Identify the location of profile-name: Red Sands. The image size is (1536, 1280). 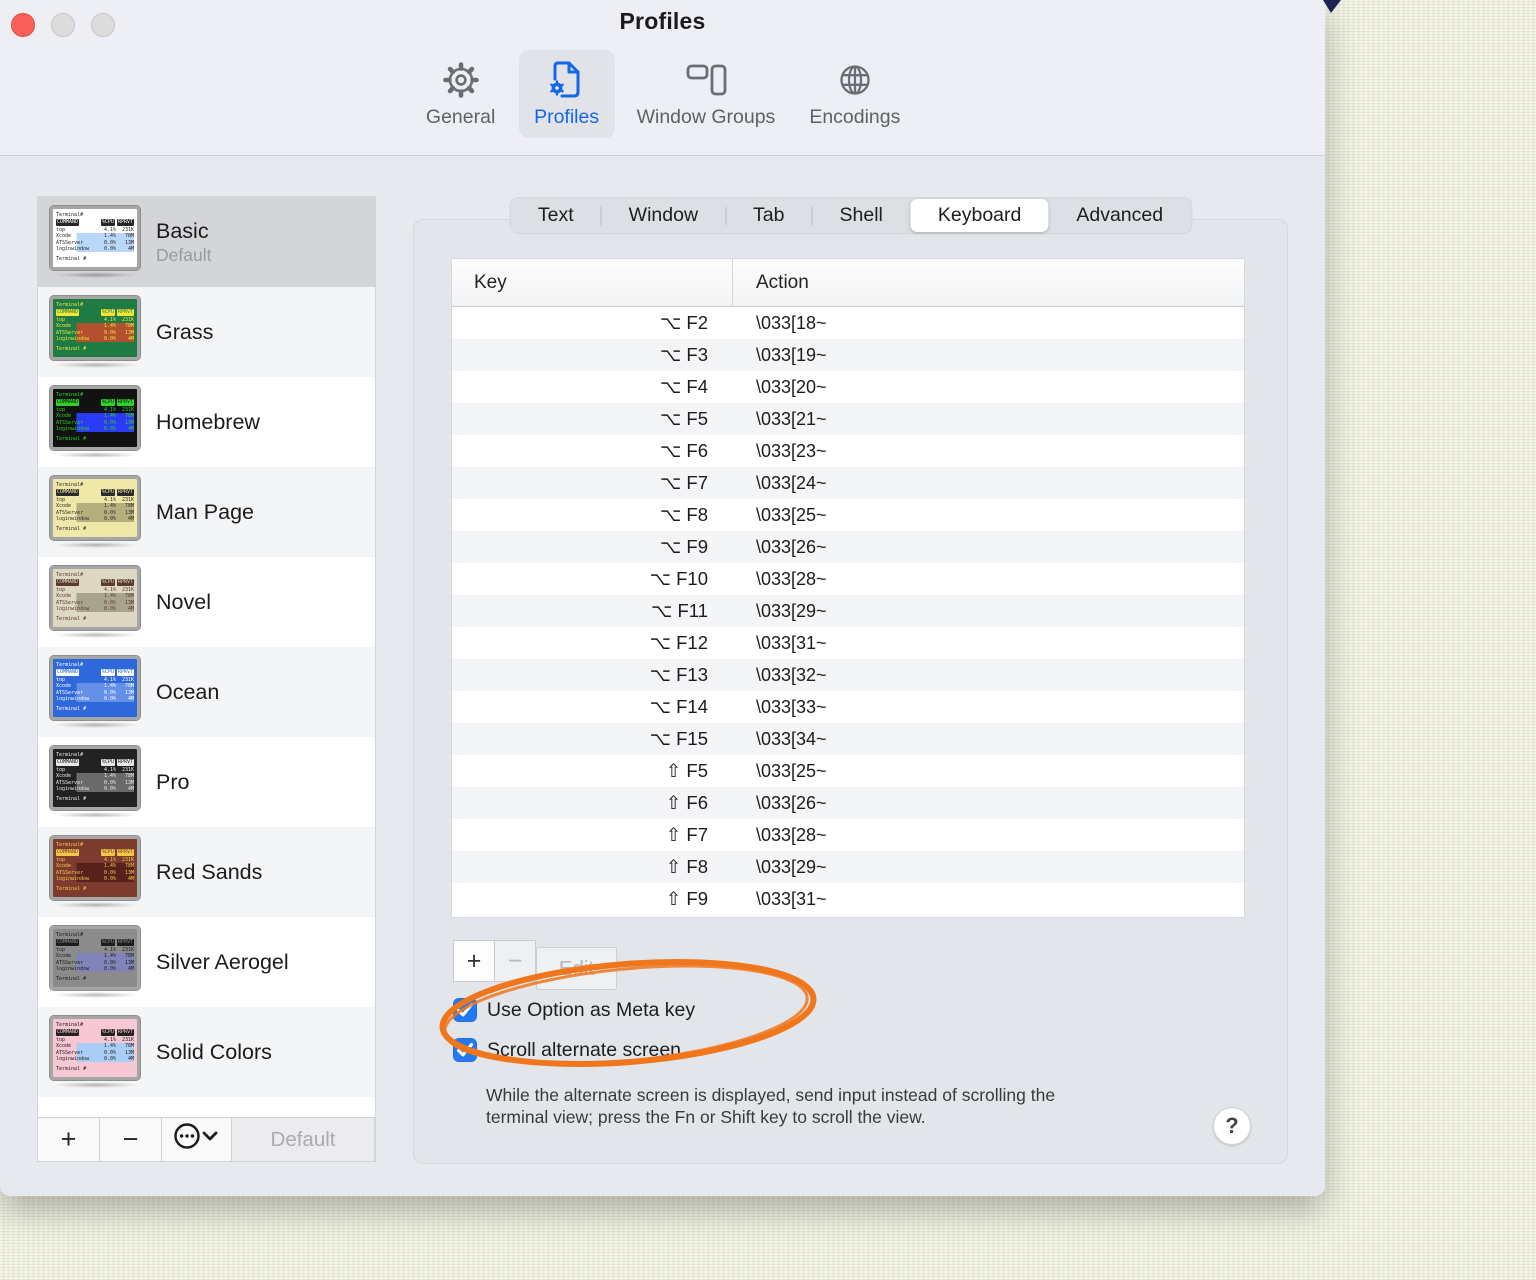
(209, 871).